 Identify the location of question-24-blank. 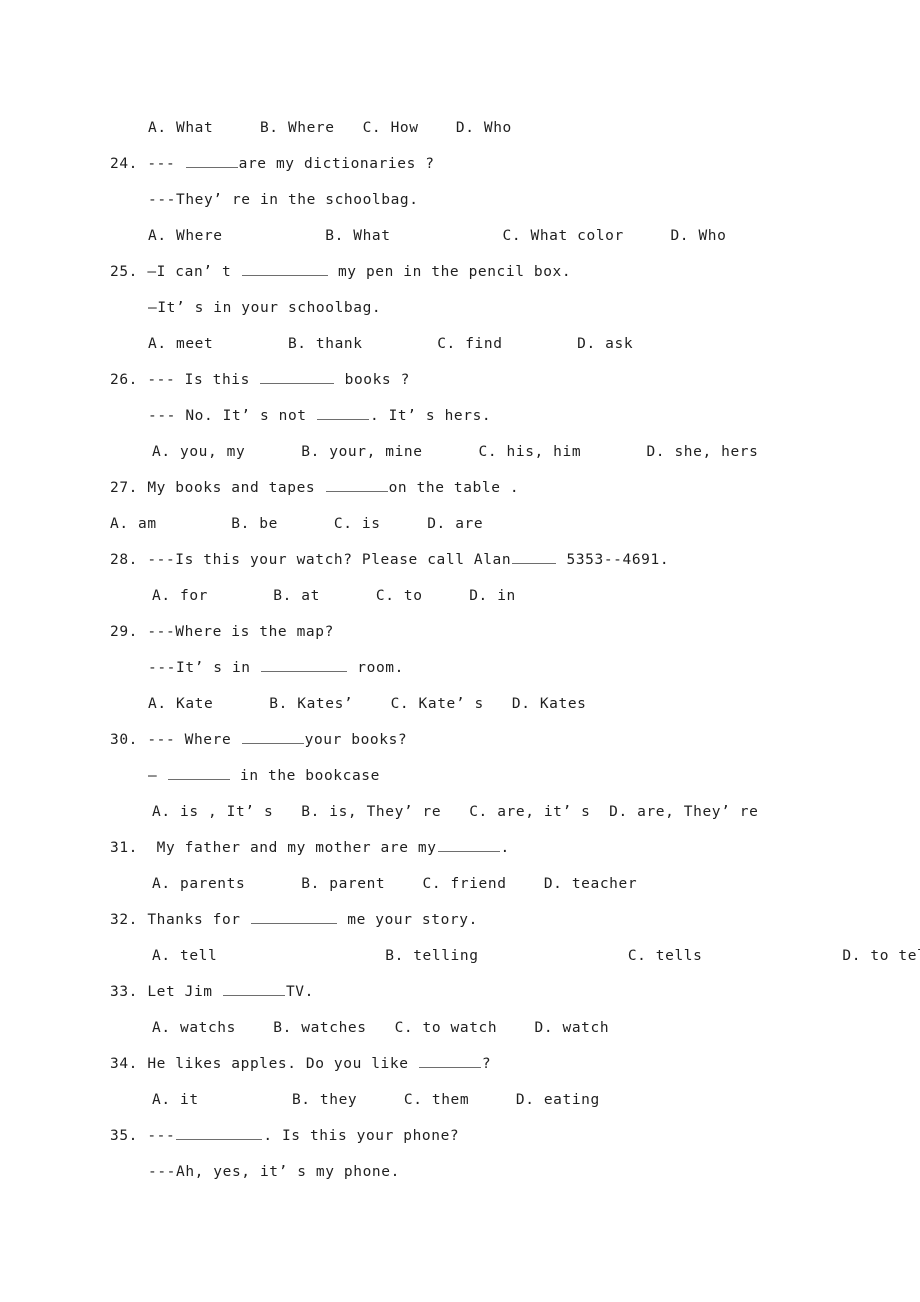
(211, 160).